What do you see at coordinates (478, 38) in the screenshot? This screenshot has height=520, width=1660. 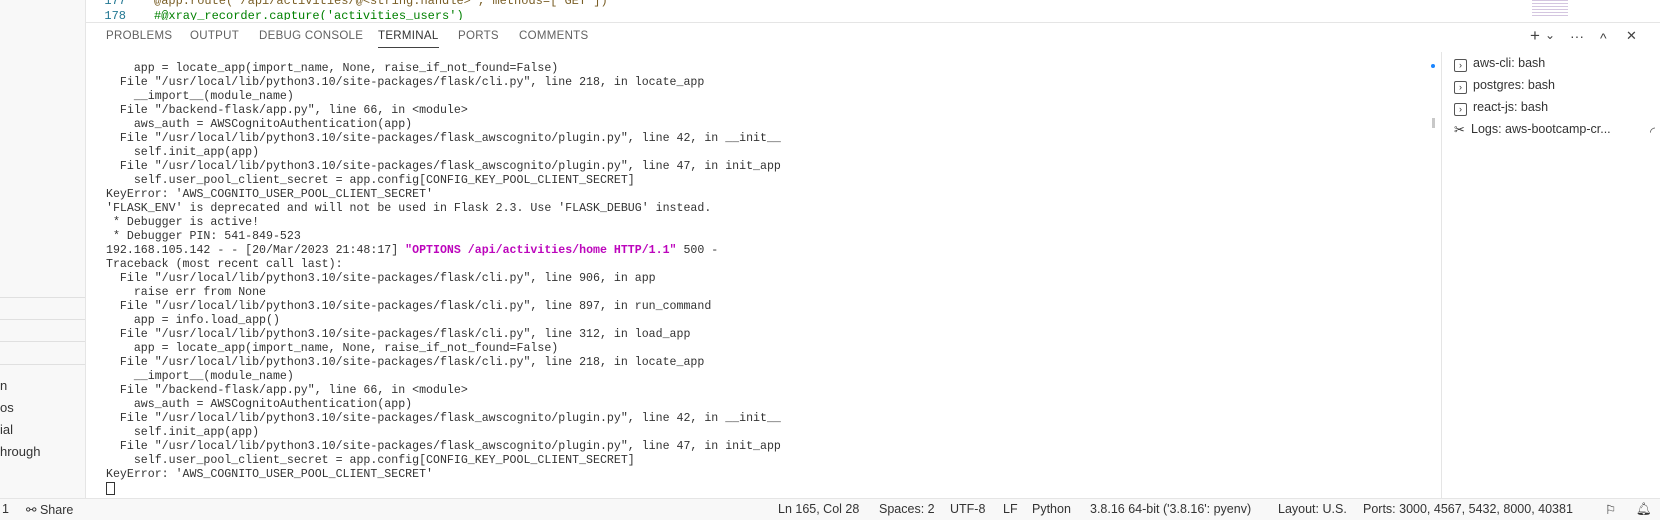 I see `tab-ports: PORTS` at bounding box center [478, 38].